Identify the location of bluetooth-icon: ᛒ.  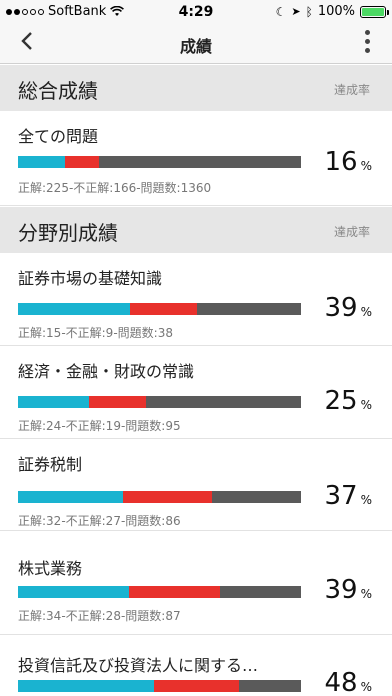
(309, 11).